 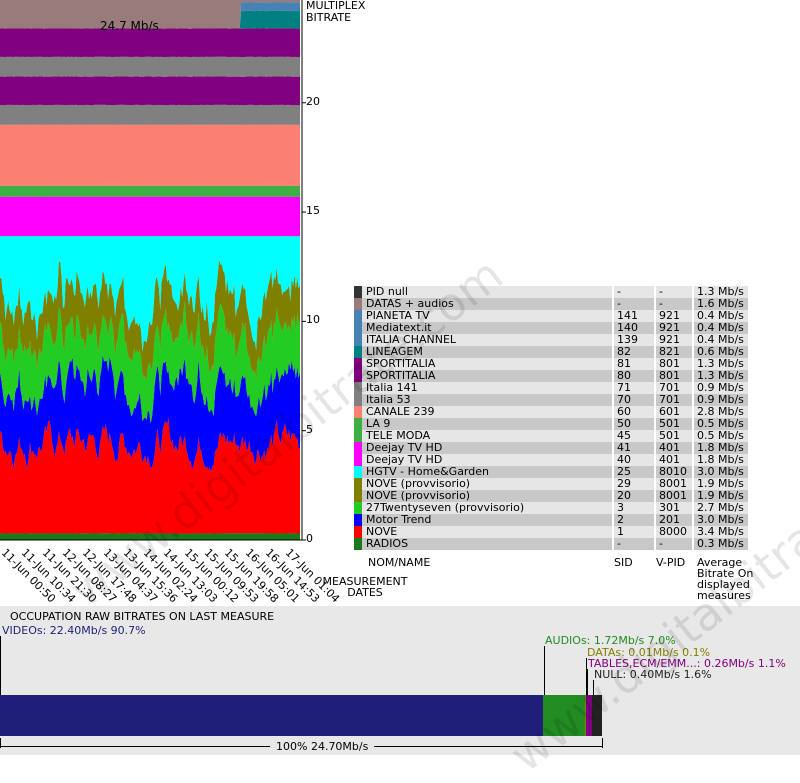 I want to click on videos-label: VIDEOs: 22.40Mb/s 90.7%, so click(x=74, y=630).